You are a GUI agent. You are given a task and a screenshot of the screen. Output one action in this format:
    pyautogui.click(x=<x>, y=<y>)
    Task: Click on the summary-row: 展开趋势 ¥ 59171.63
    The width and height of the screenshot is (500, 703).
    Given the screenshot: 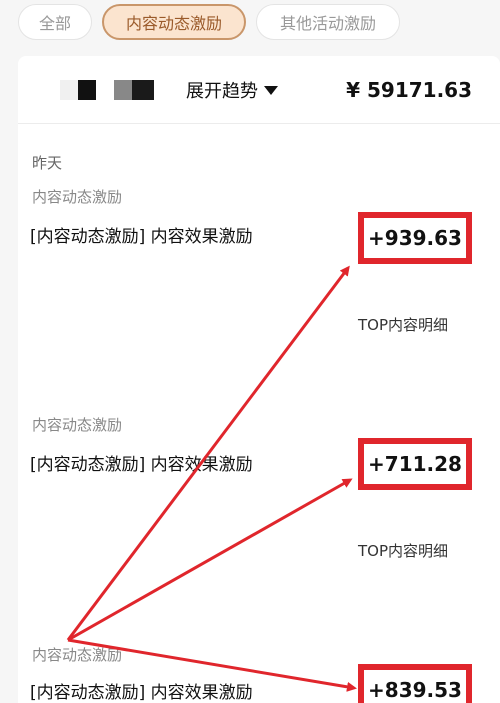 What is the action you would take?
    pyautogui.click(x=259, y=90)
    